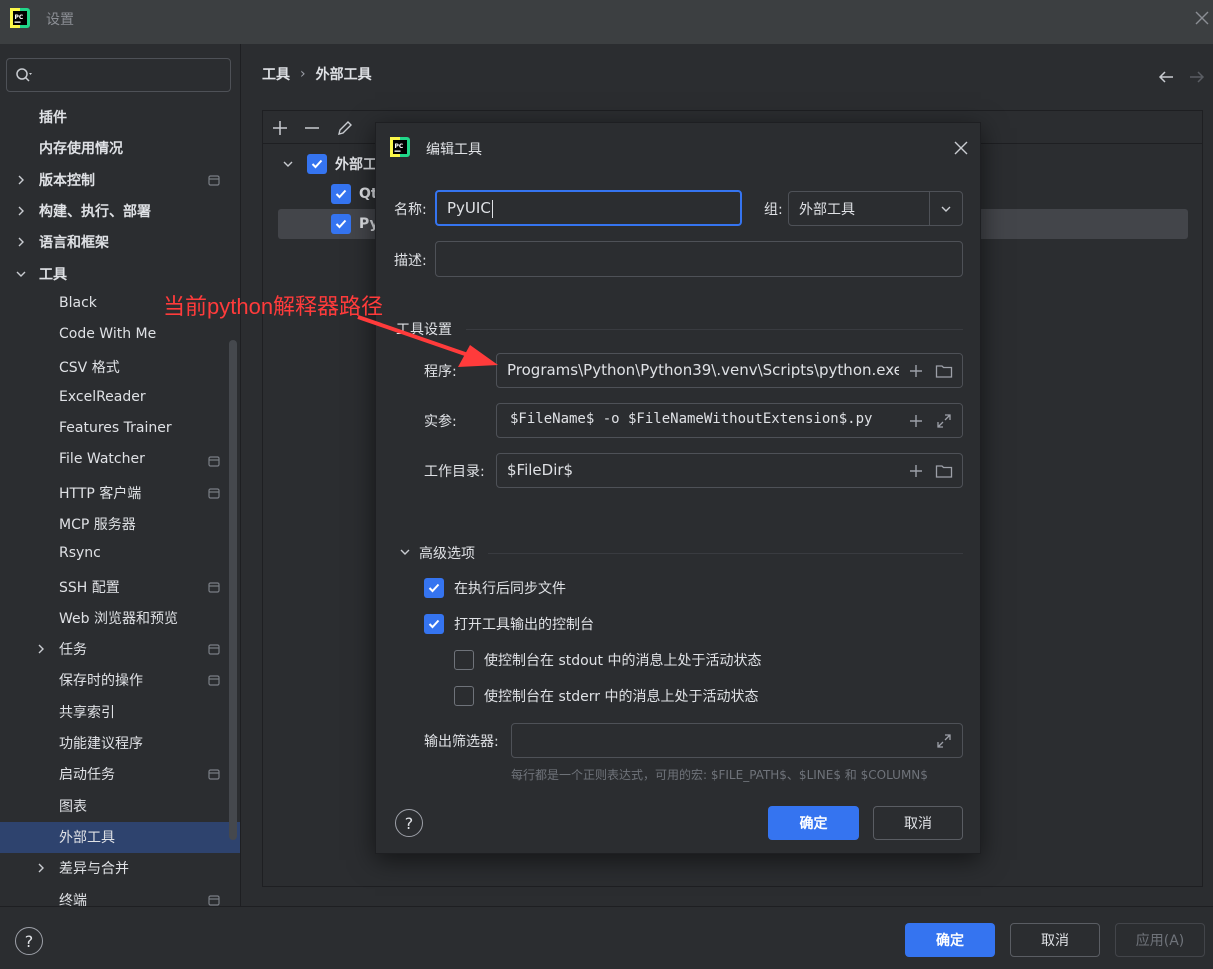  I want to click on sync-files-option: 在执行后同步文件, so click(495, 588).